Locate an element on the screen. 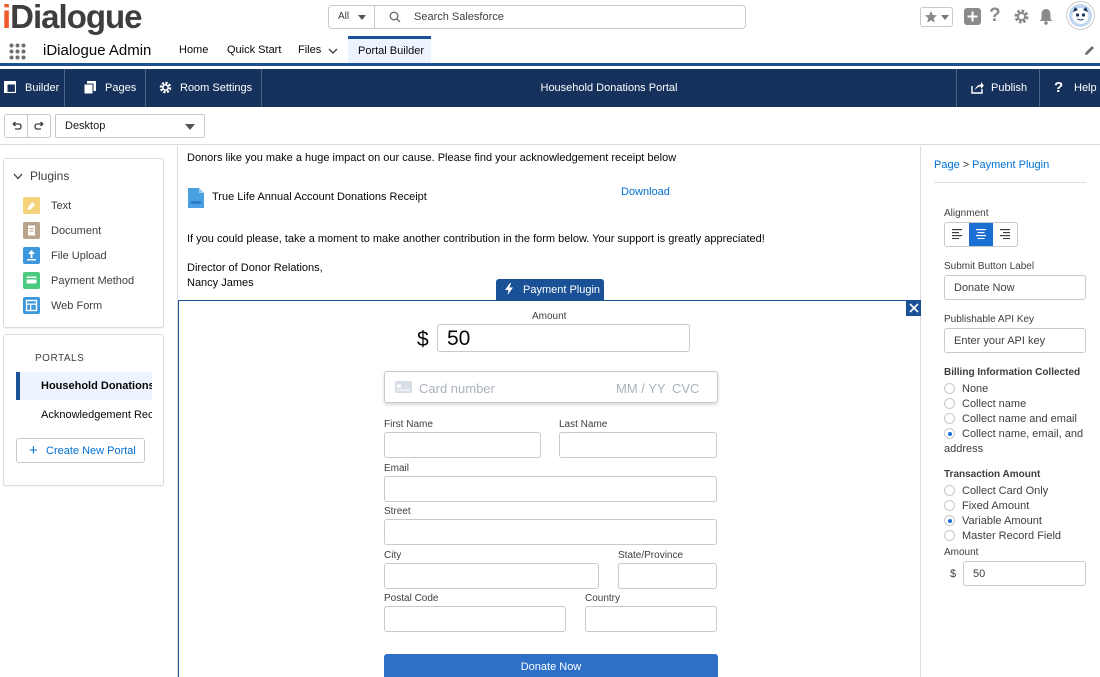 Image resolution: width=1100 pixels, height=677 pixels. document-icon is located at coordinates (31, 230).